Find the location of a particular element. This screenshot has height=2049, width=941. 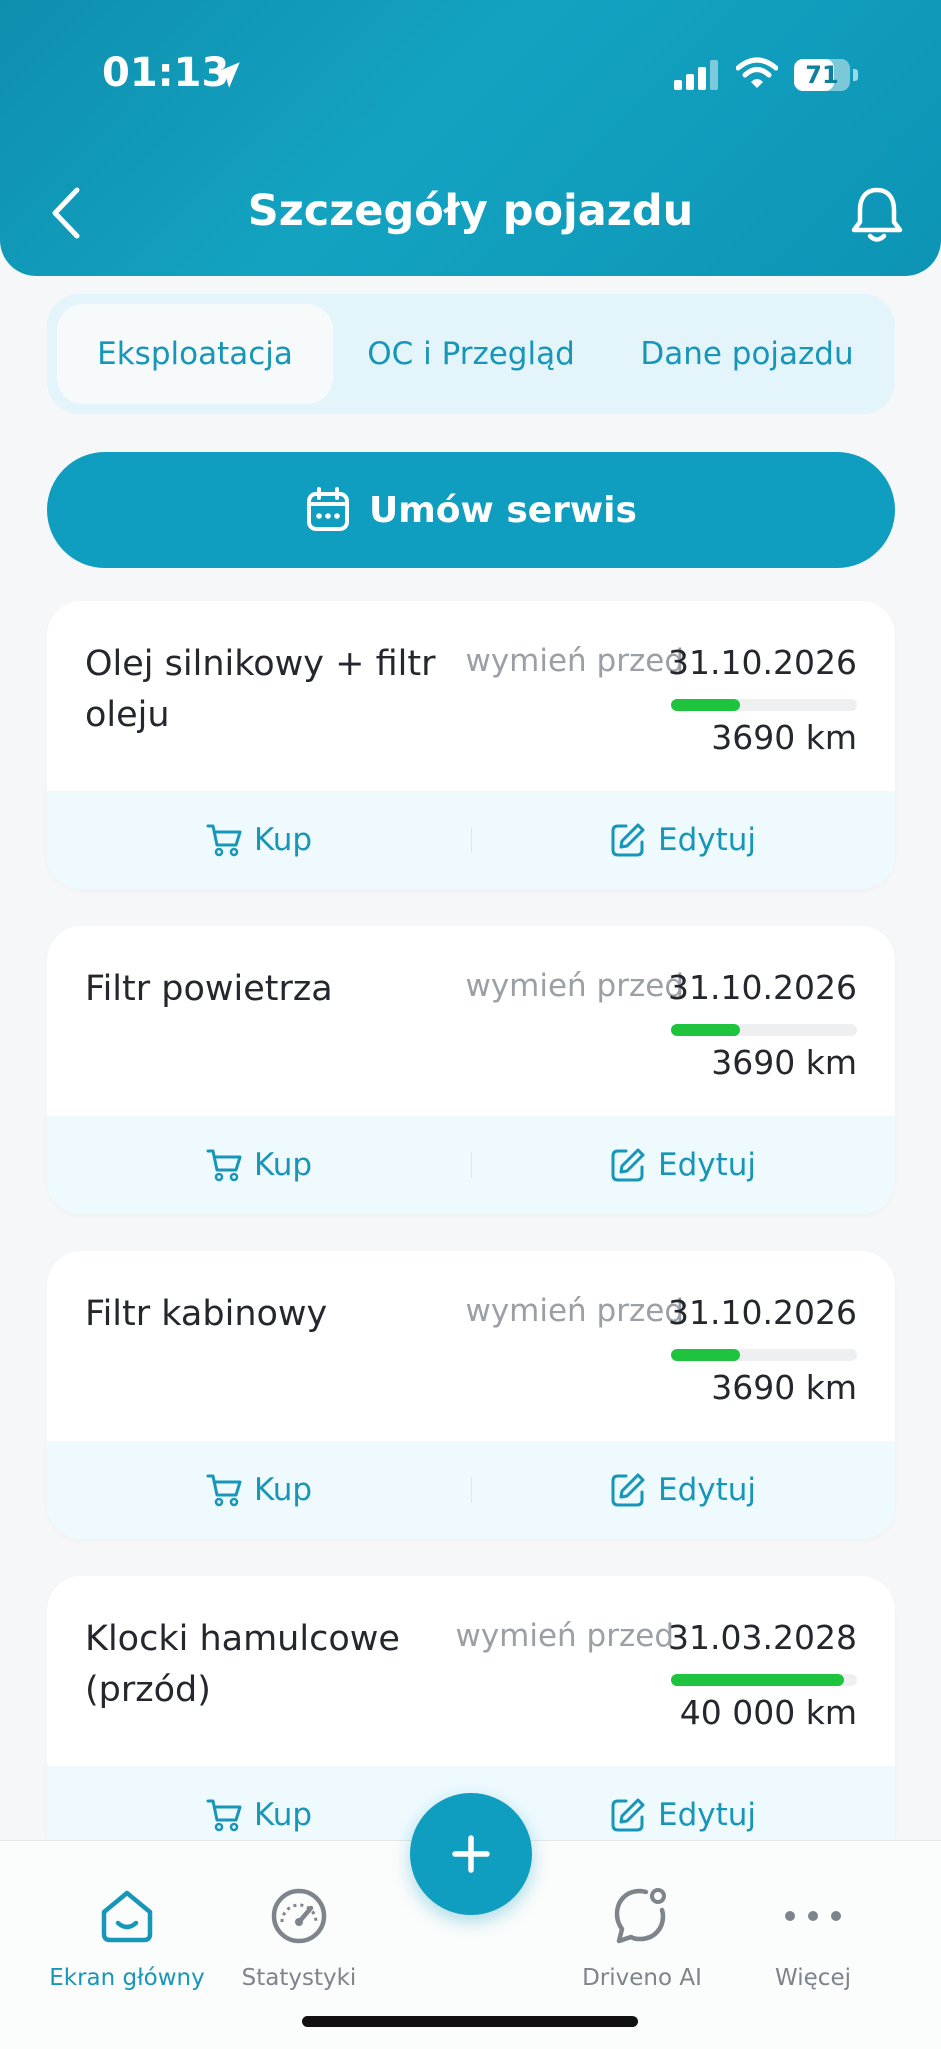

bell-icon is located at coordinates (877, 214).